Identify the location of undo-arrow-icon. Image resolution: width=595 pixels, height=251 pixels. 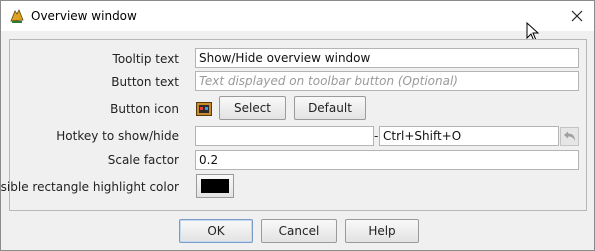
(569, 136).